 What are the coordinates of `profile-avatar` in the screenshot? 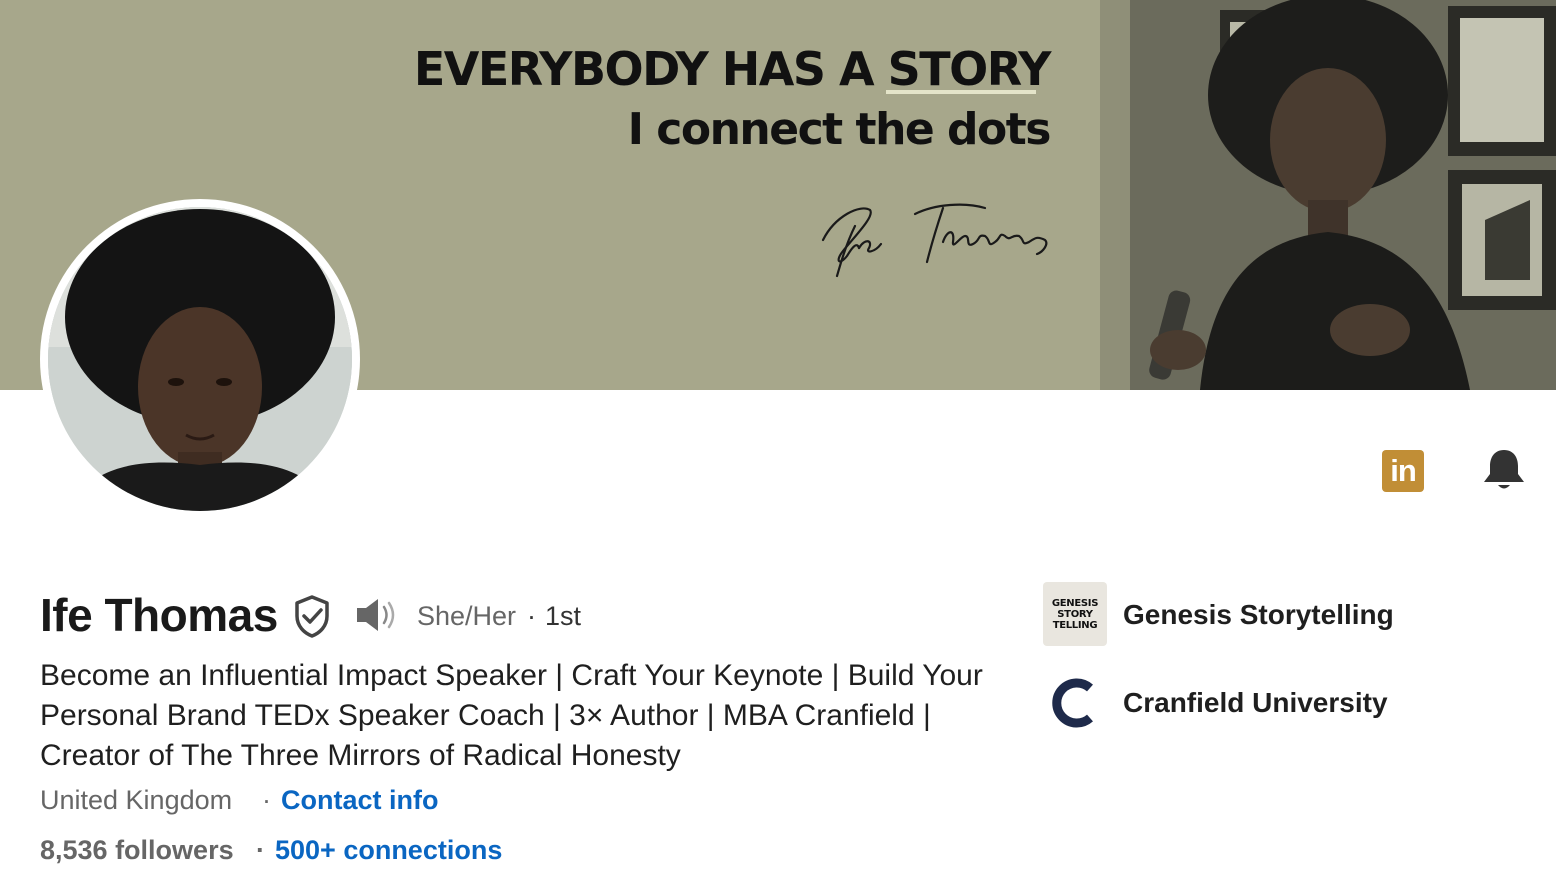 It's located at (200, 359).